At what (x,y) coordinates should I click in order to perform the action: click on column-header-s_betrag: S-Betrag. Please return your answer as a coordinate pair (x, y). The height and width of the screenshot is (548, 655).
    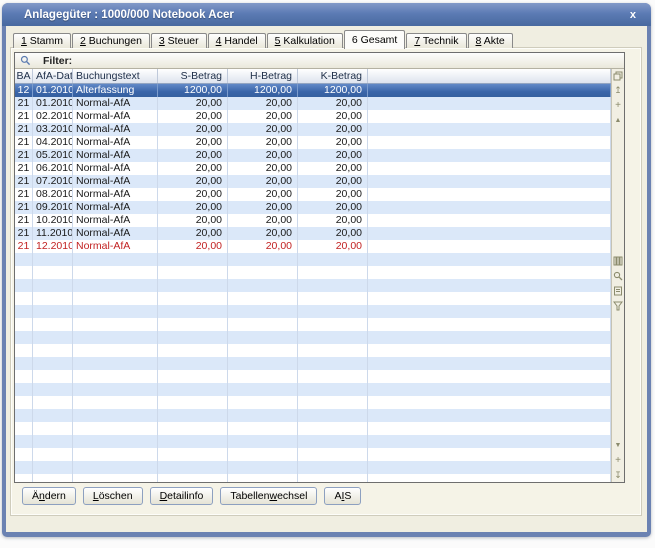
    Looking at the image, I should click on (193, 76).